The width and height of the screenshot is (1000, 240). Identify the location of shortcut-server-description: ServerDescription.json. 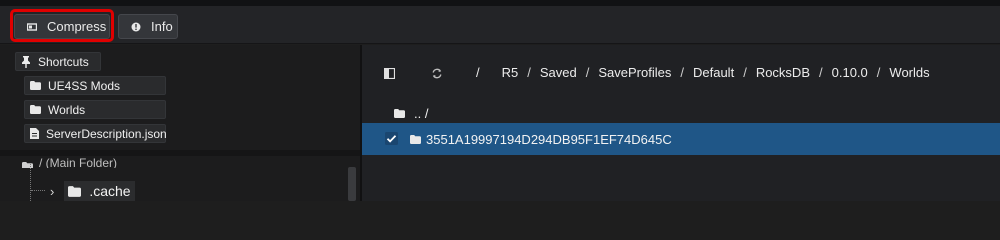
(95, 133).